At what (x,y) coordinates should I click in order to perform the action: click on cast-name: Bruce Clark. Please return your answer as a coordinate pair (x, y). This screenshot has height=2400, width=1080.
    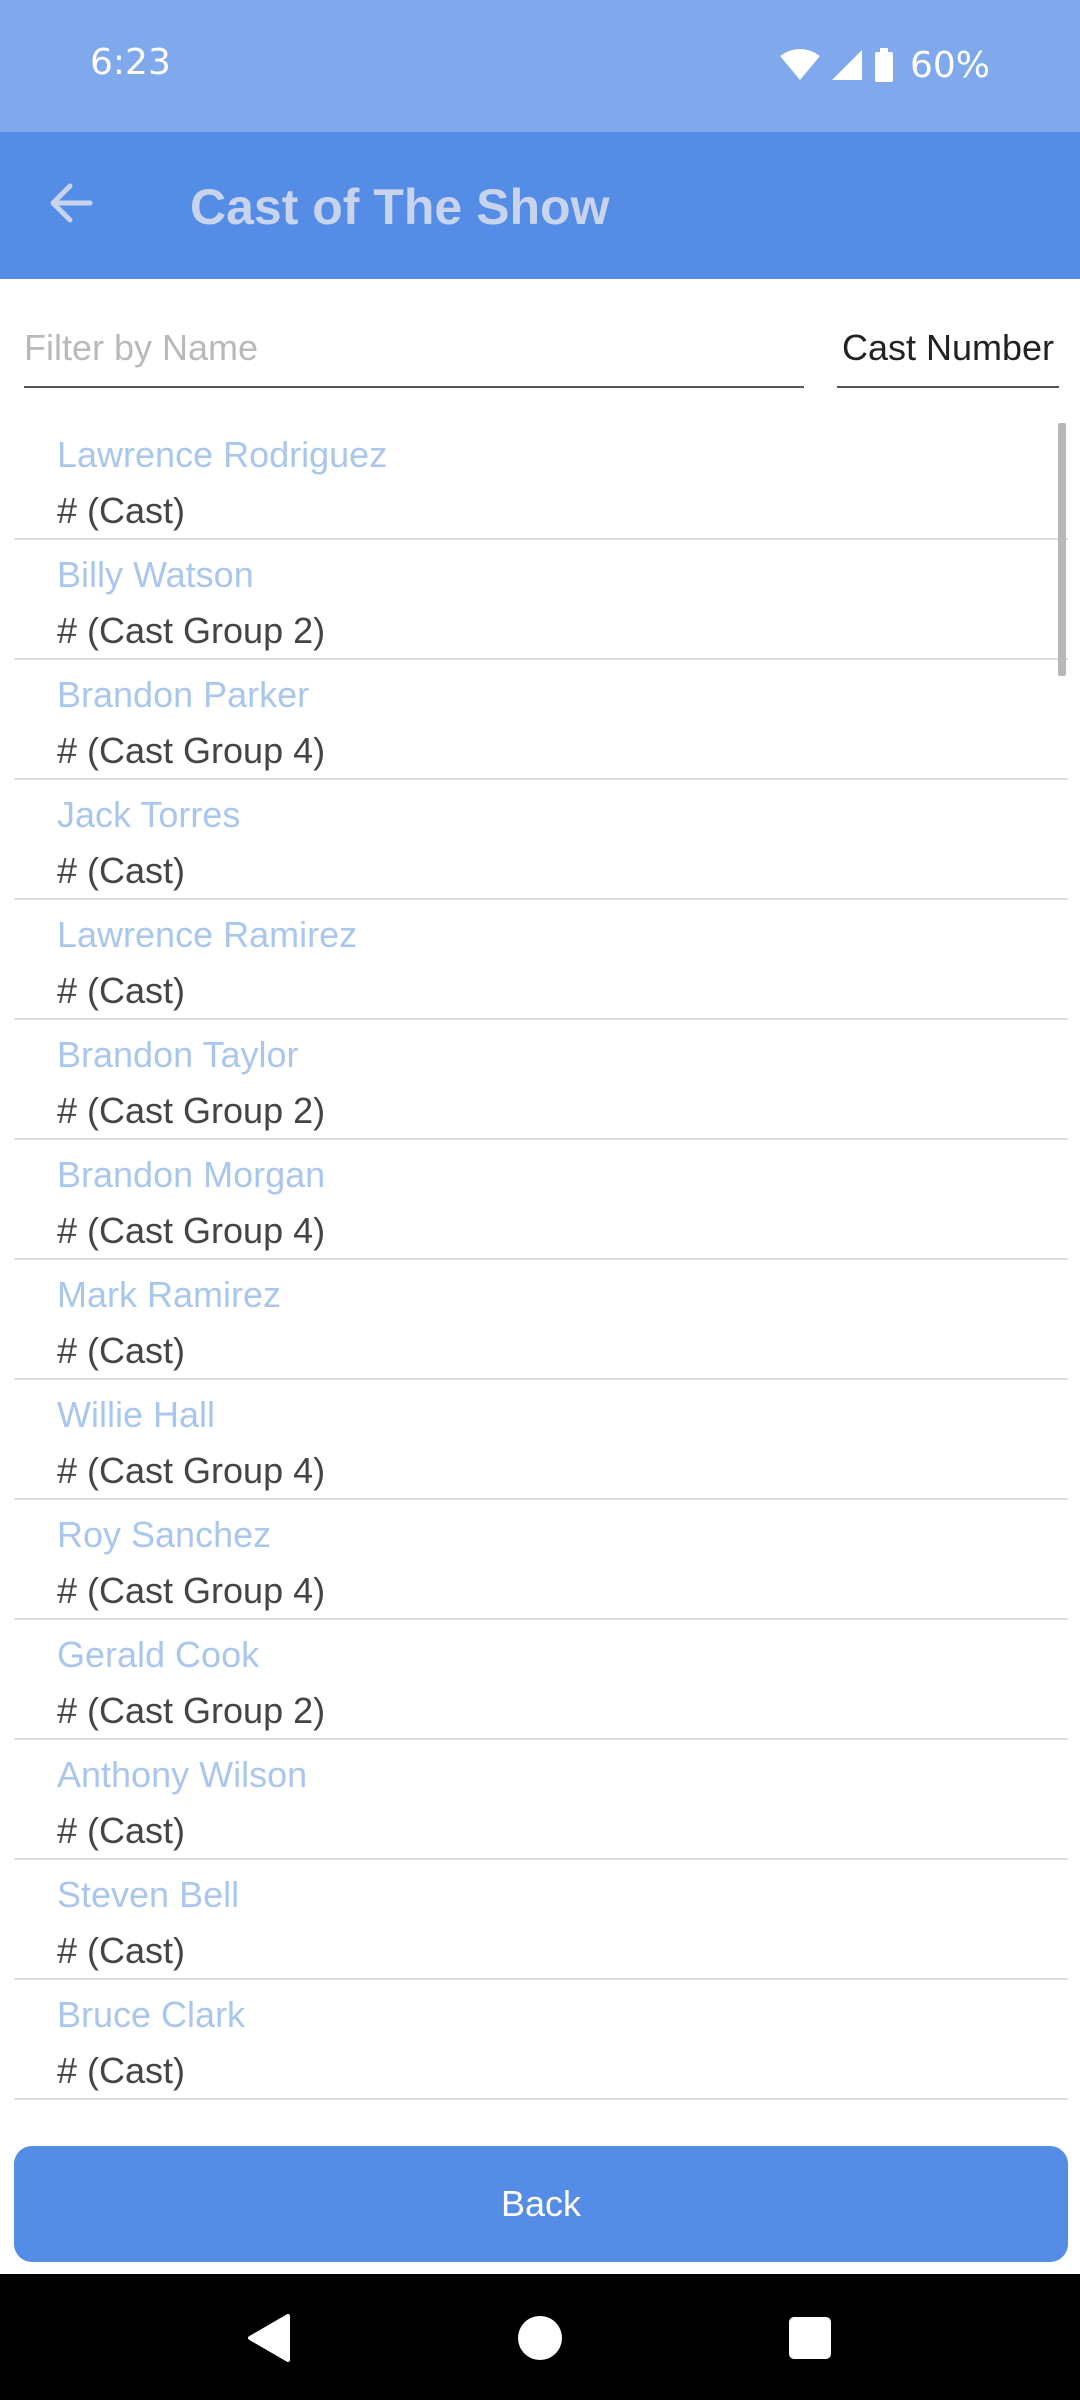
    Looking at the image, I should click on (151, 2014).